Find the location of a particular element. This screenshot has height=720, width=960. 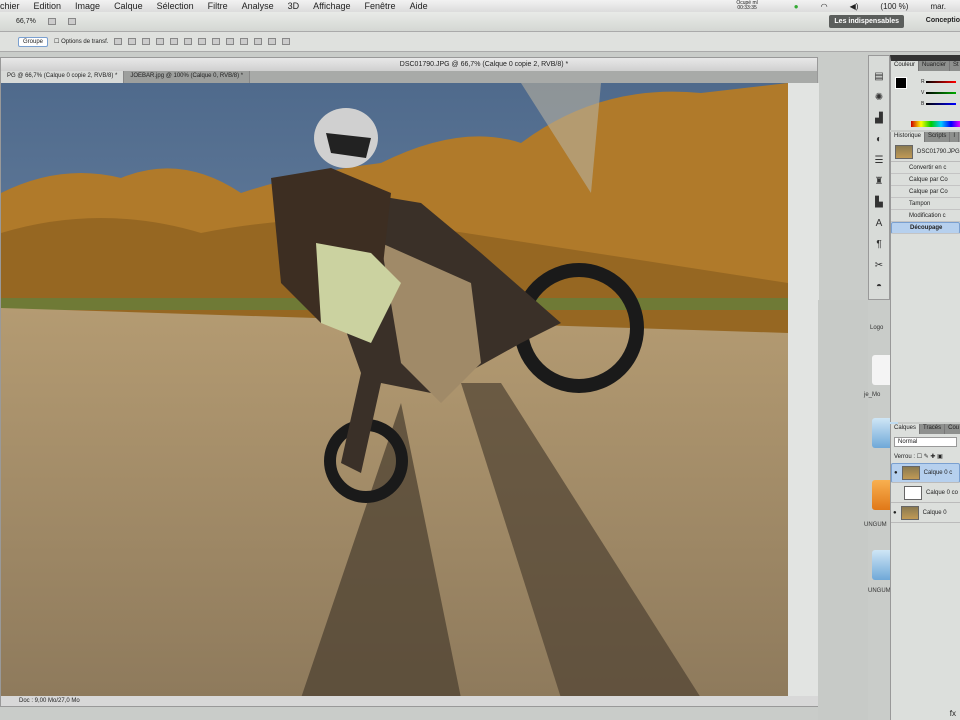

layer-name: Calque 0 is located at coordinates (935, 513).